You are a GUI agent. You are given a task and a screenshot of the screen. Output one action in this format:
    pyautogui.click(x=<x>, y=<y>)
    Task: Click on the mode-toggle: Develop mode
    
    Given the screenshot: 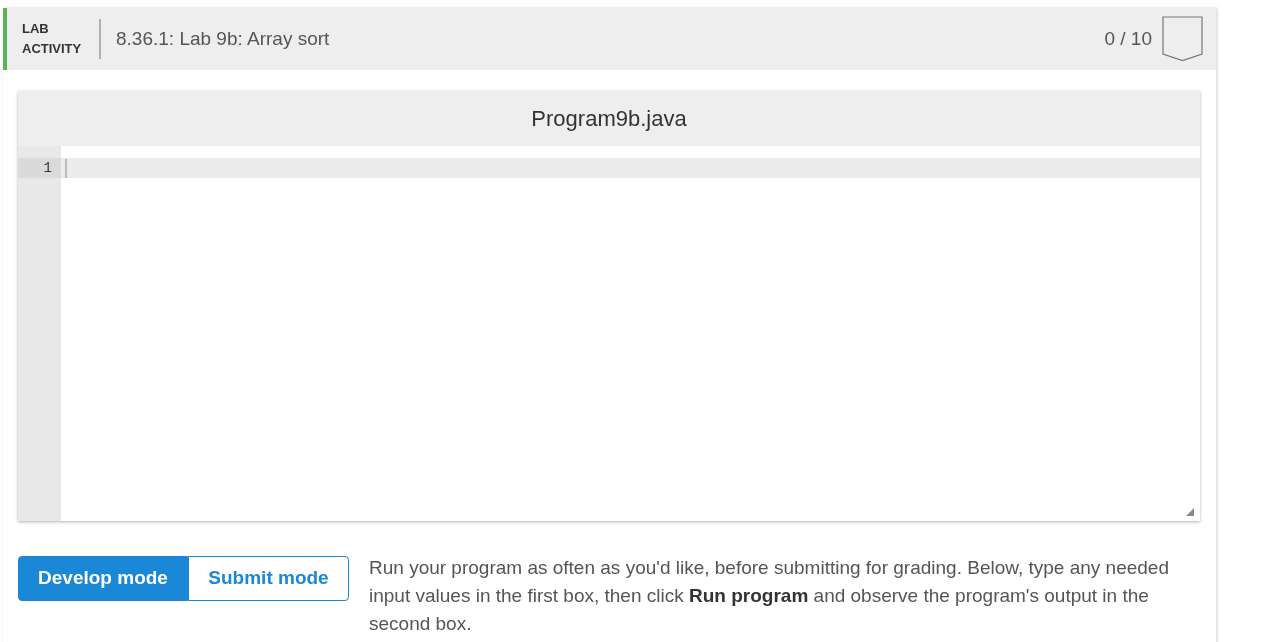 What is the action you would take?
    pyautogui.click(x=103, y=578)
    